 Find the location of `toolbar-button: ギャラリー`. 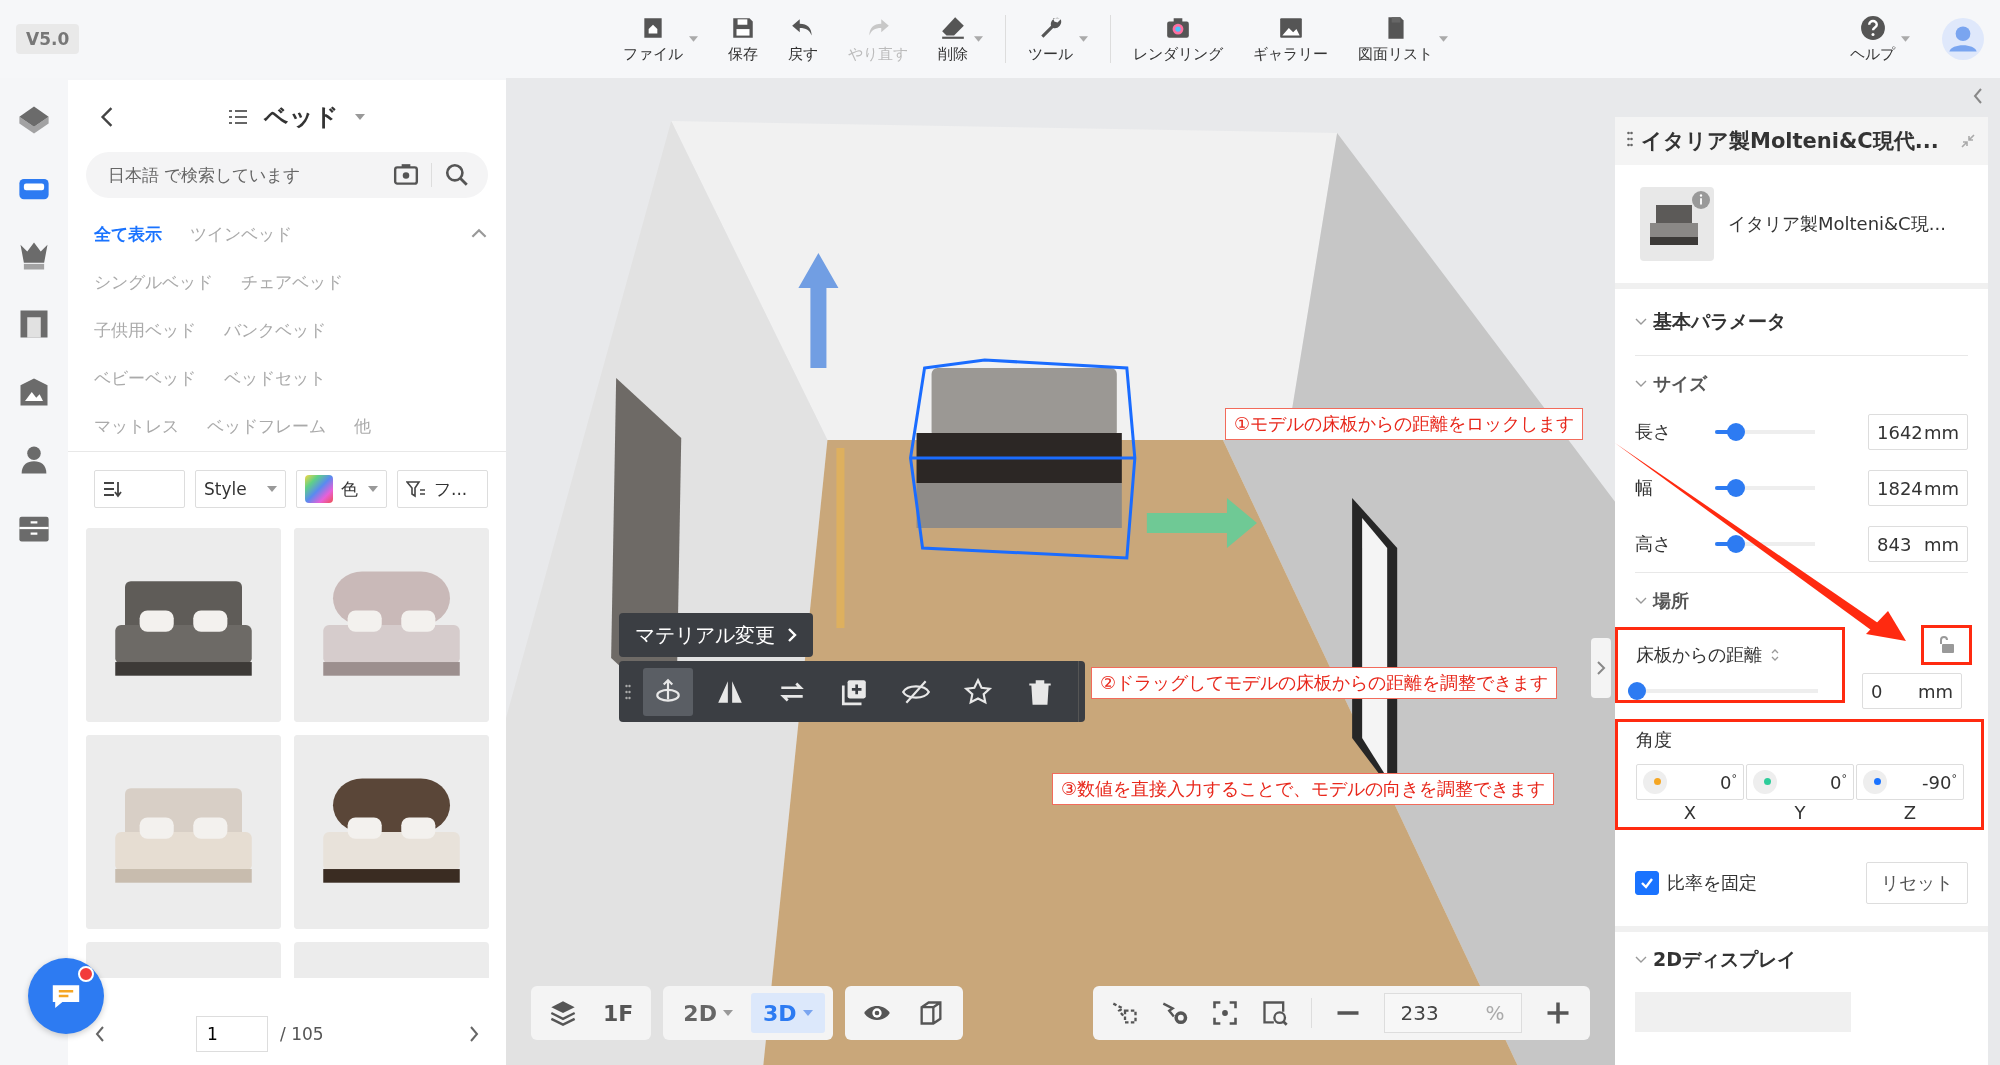

toolbar-button: ギャラリー is located at coordinates (1291, 39).